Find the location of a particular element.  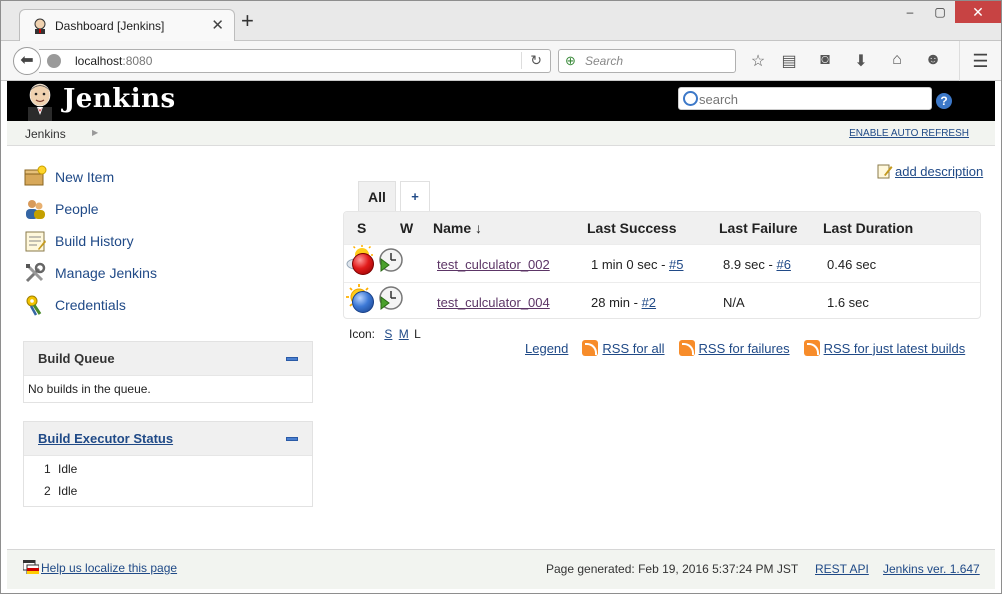

column-last-duration: Last Duration is located at coordinates (868, 228).